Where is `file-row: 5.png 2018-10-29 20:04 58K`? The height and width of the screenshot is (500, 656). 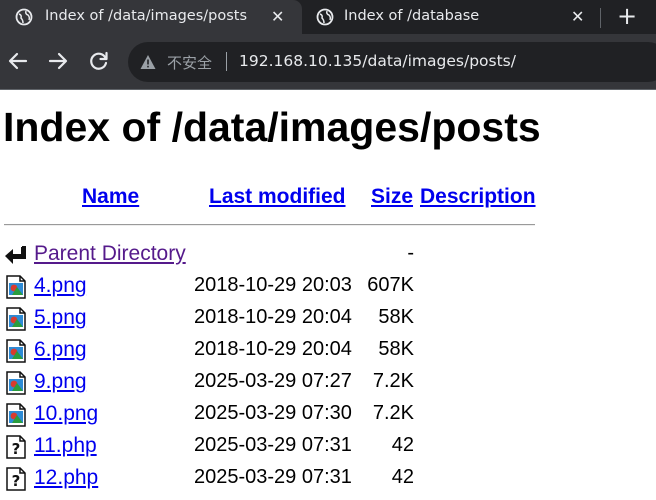
file-row: 5.png 2018-10-29 20:04 58K is located at coordinates (328, 320).